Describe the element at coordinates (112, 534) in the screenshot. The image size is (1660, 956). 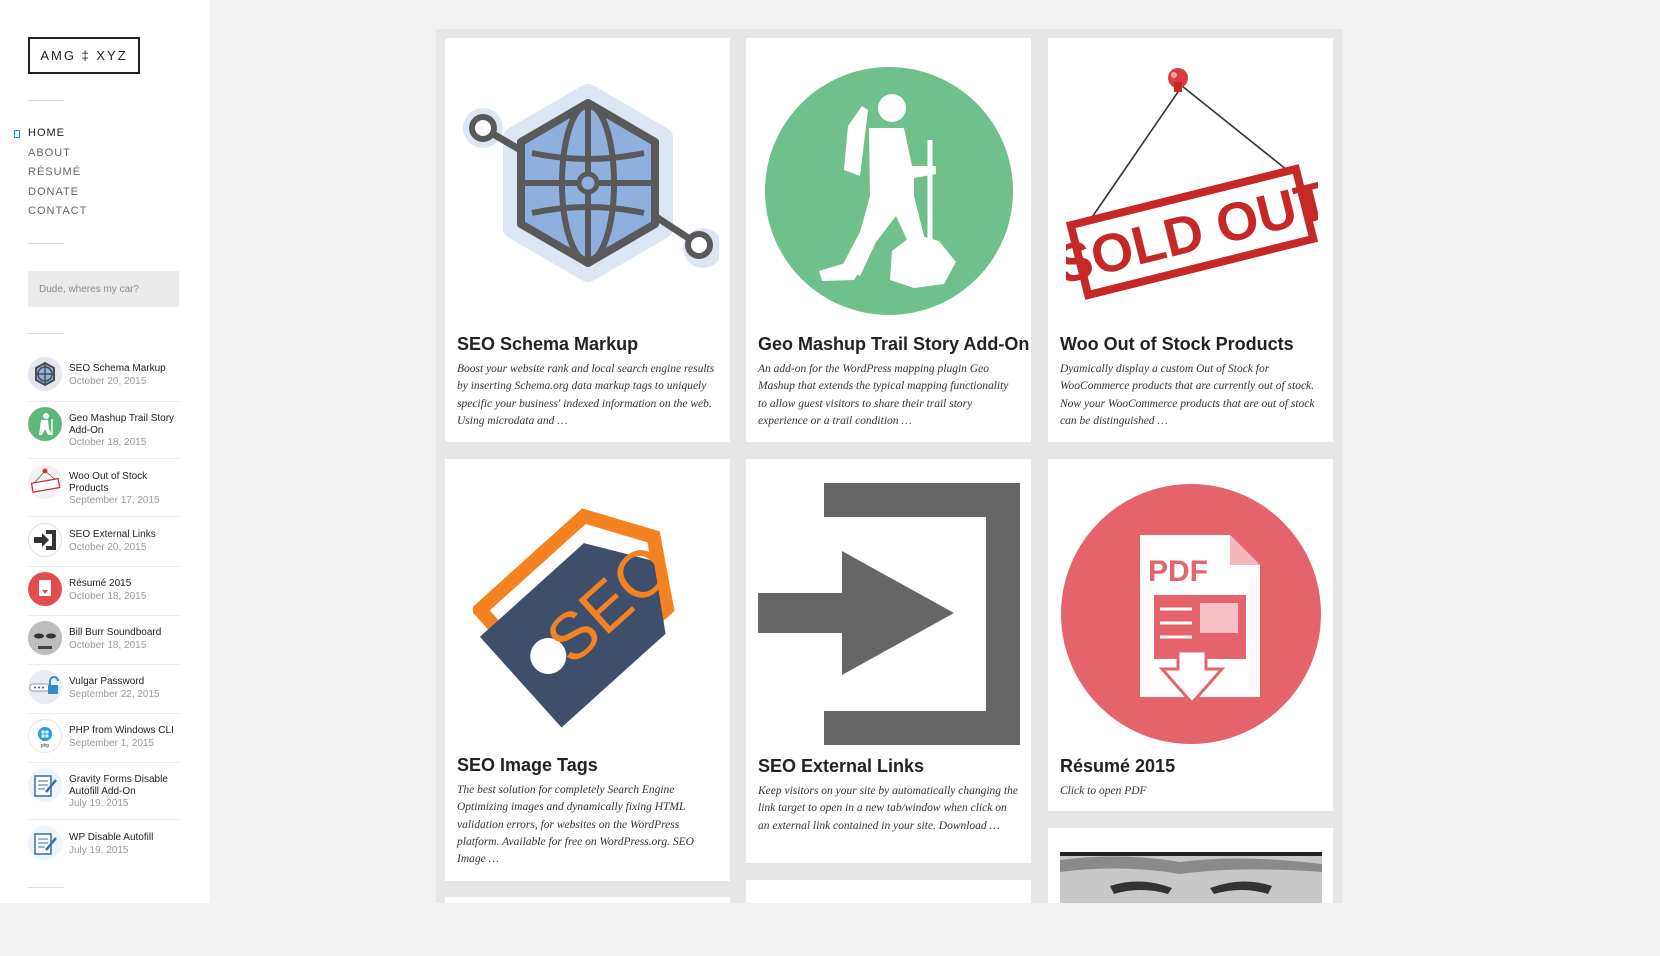
I see `recent-post-title: SEO External Links` at that location.